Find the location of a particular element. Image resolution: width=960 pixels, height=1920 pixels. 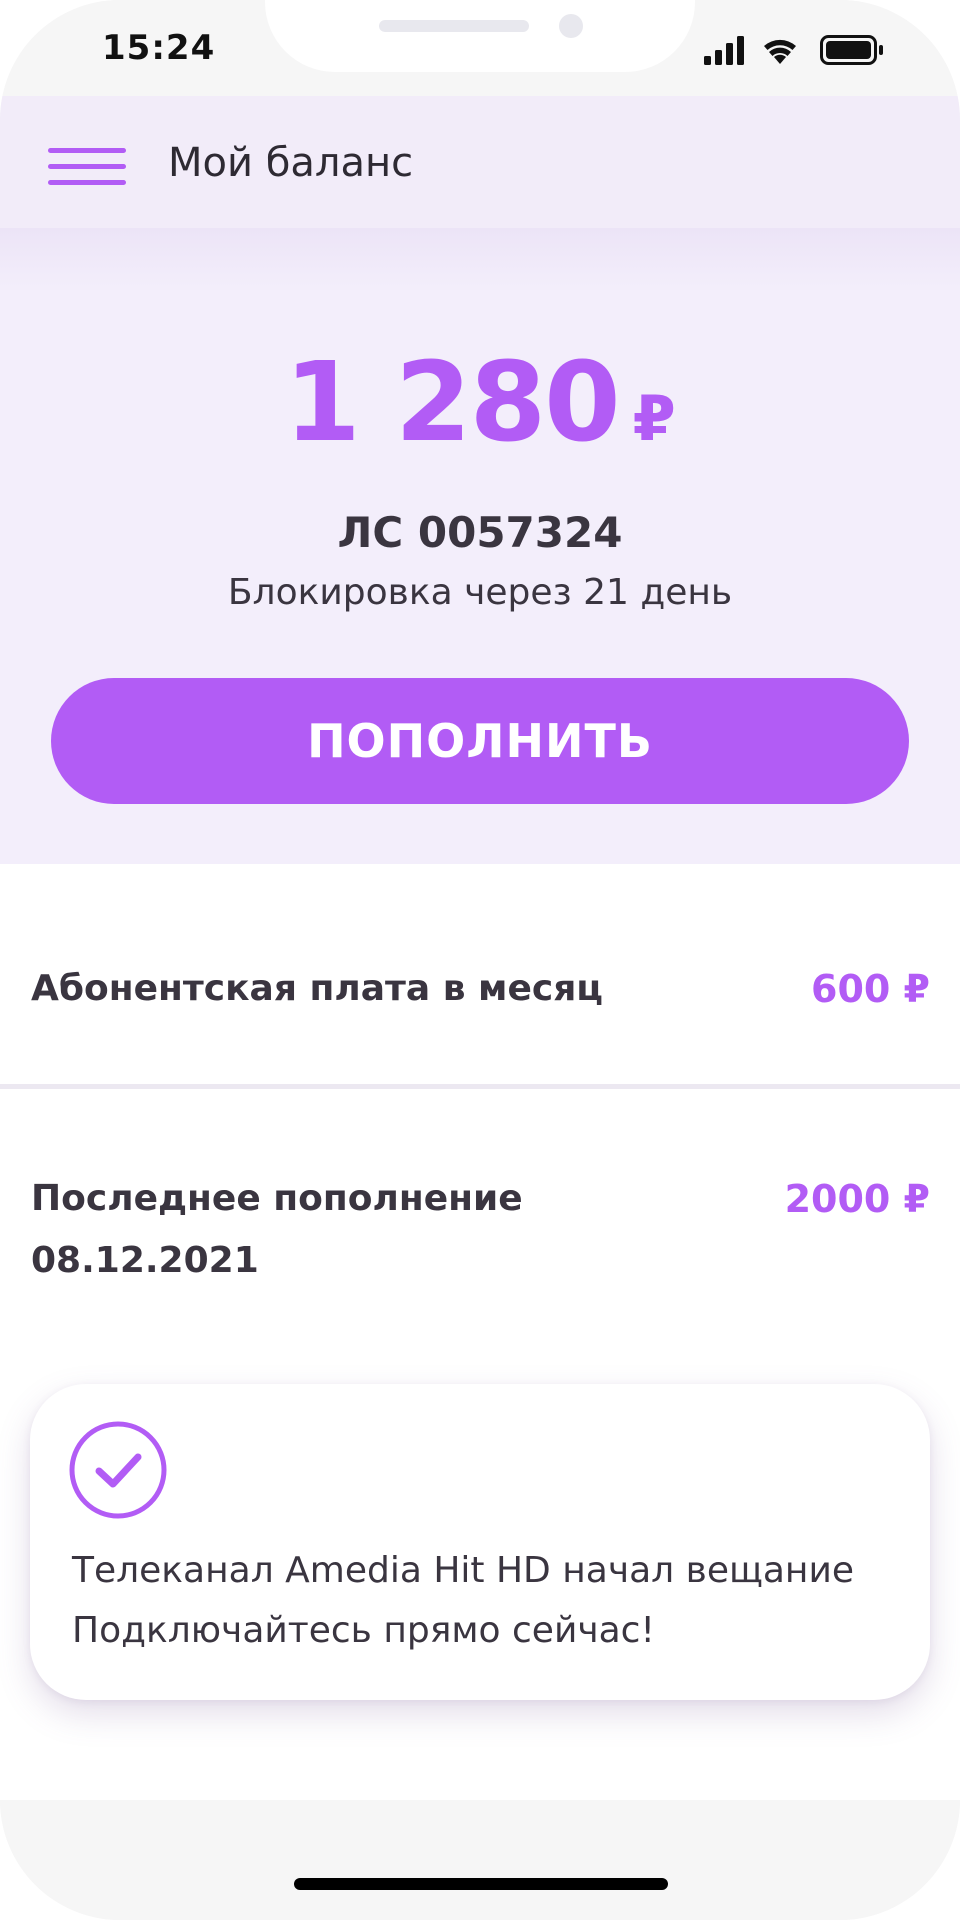

notch is located at coordinates (480, 36).